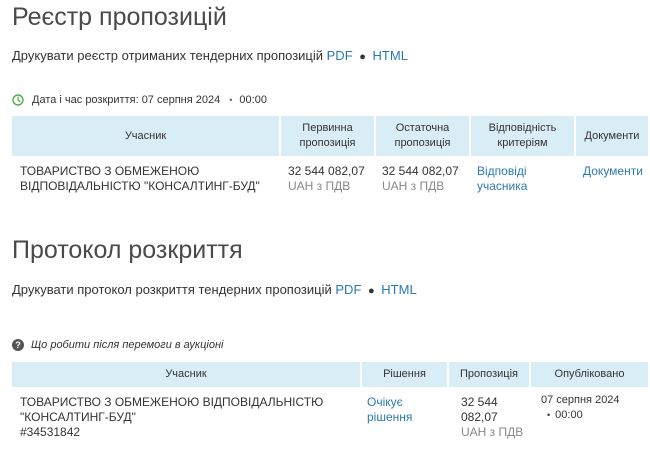 The image size is (650, 449). Describe the element at coordinates (420, 171) in the screenshot. I see `final-amount: 32 544 082,07` at that location.